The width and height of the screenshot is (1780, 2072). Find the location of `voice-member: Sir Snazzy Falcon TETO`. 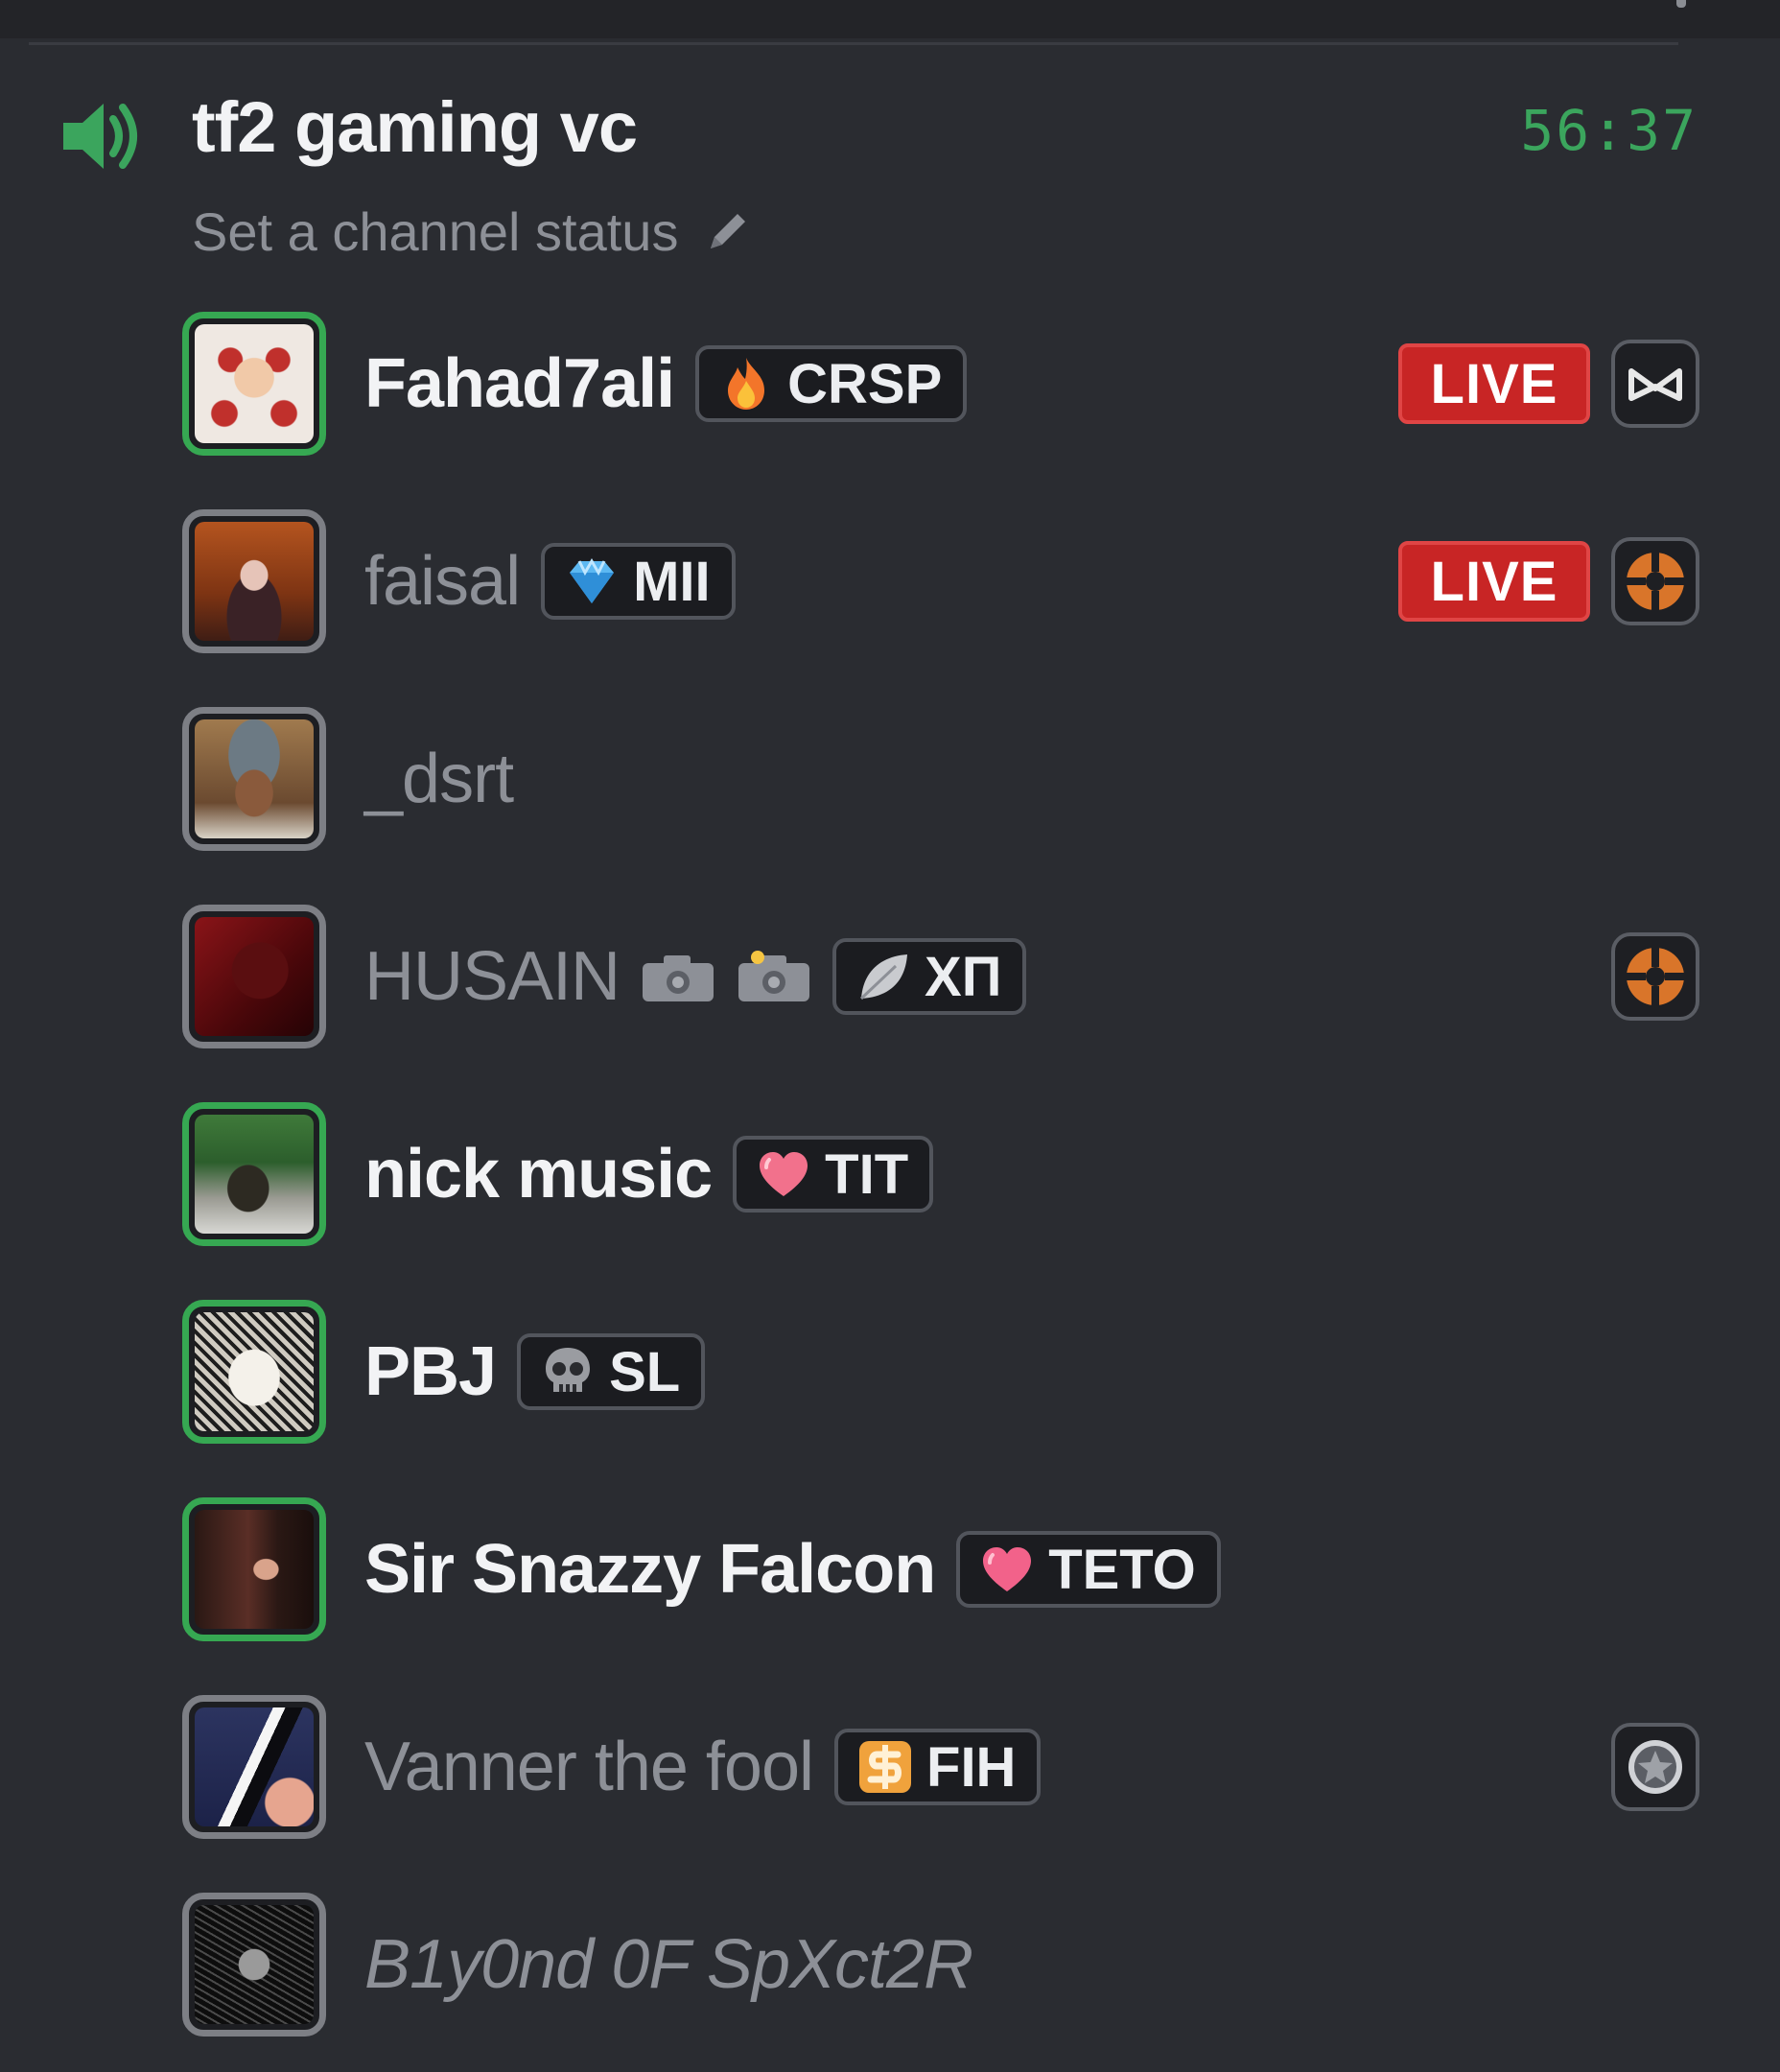

voice-member: Sir Snazzy Falcon TETO is located at coordinates (890, 1569).